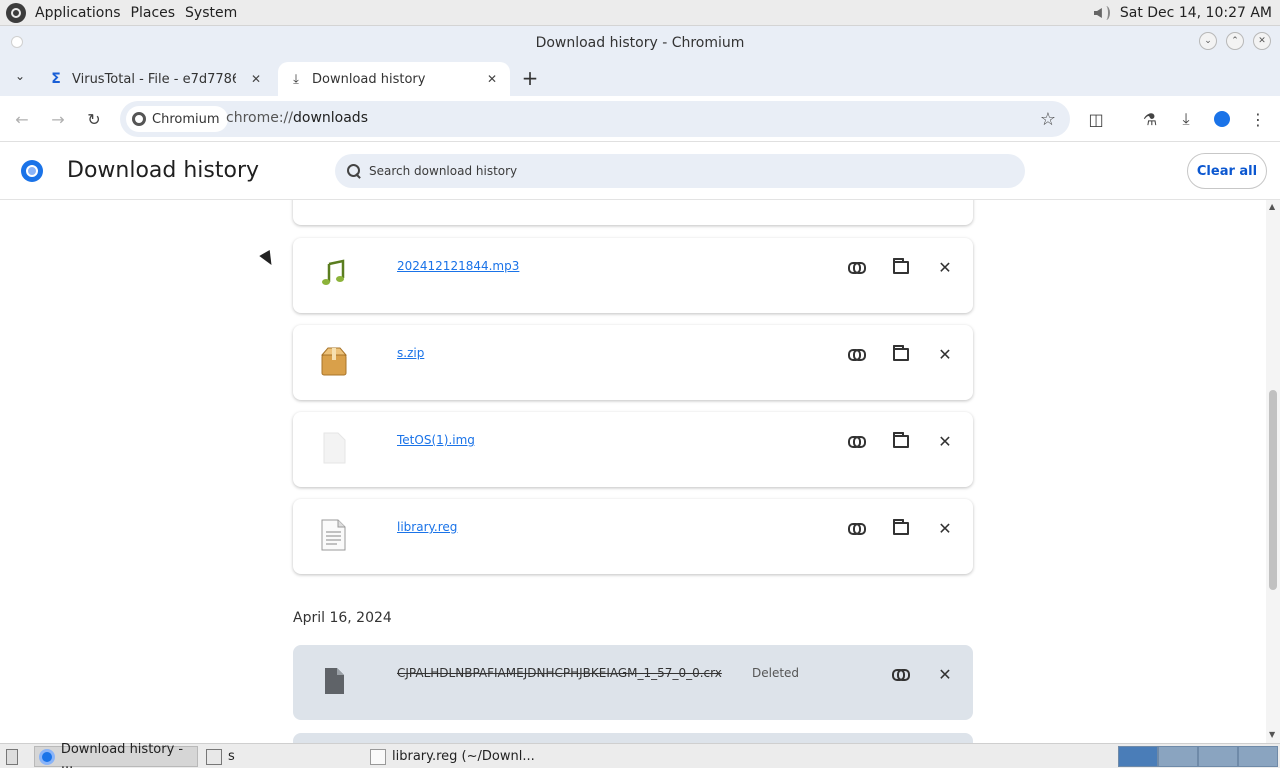  What do you see at coordinates (1208, 41) in the screenshot?
I see `minimize-button: ⌄` at bounding box center [1208, 41].